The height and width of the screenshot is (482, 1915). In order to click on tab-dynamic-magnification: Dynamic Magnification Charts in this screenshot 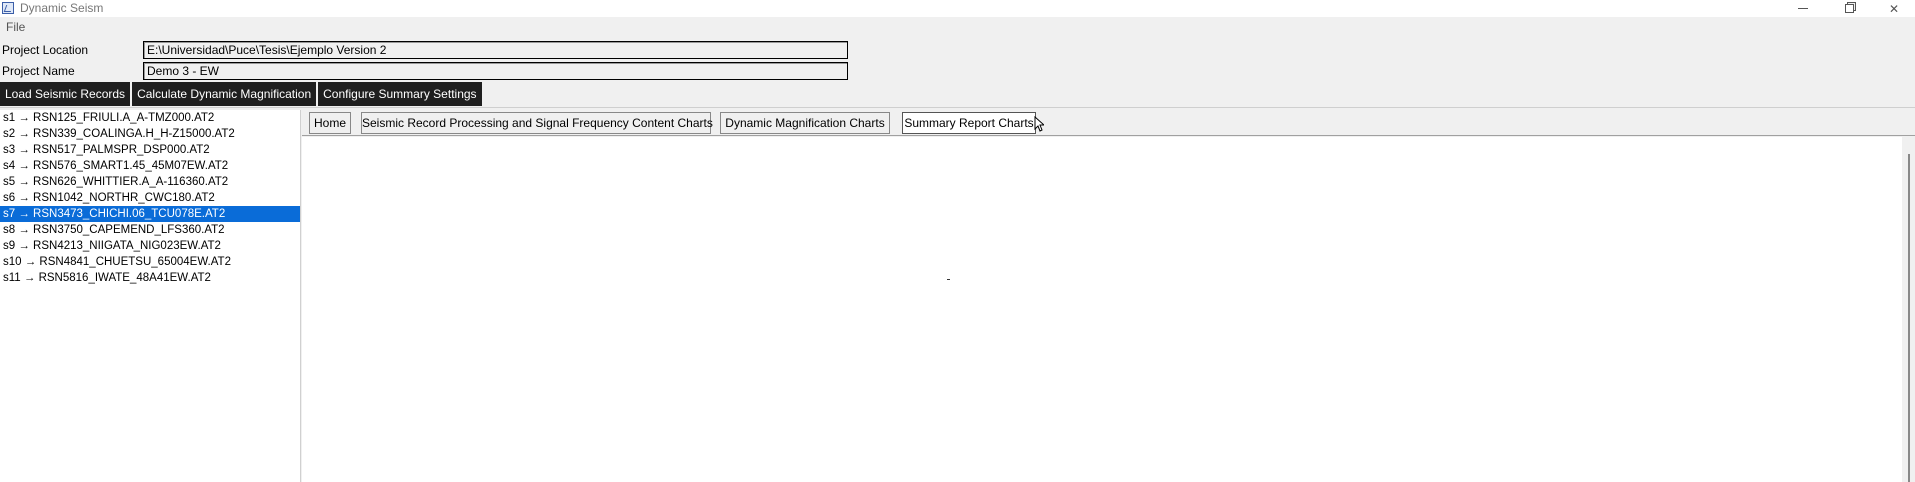, I will do `click(805, 123)`.